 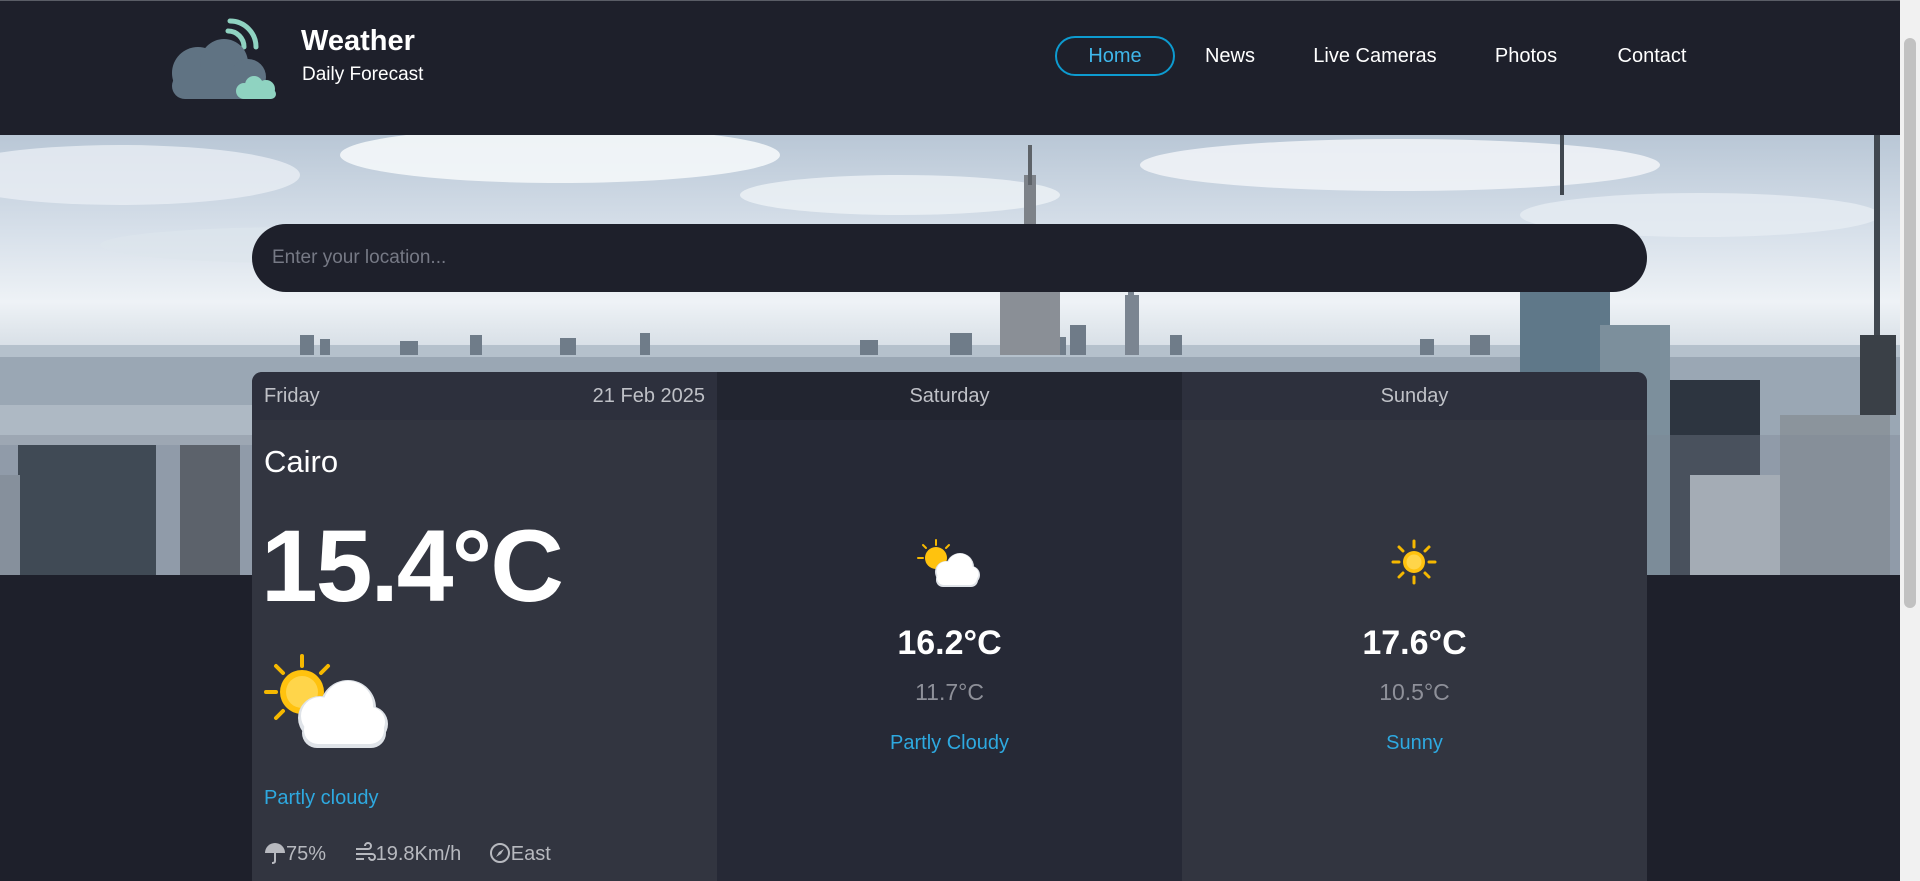 What do you see at coordinates (648, 396) in the screenshot?
I see `today-date: 21 Feb 2025` at bounding box center [648, 396].